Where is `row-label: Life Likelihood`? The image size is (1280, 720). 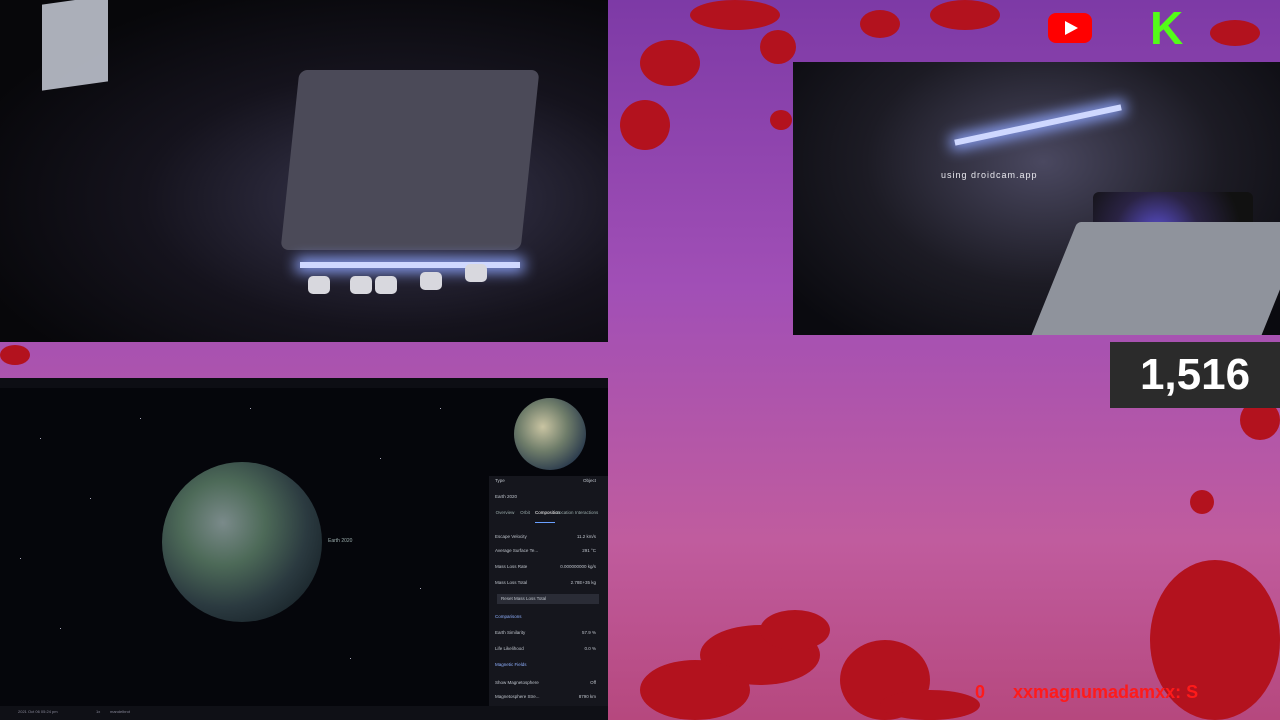
row-label: Life Likelihood is located at coordinates (509, 648).